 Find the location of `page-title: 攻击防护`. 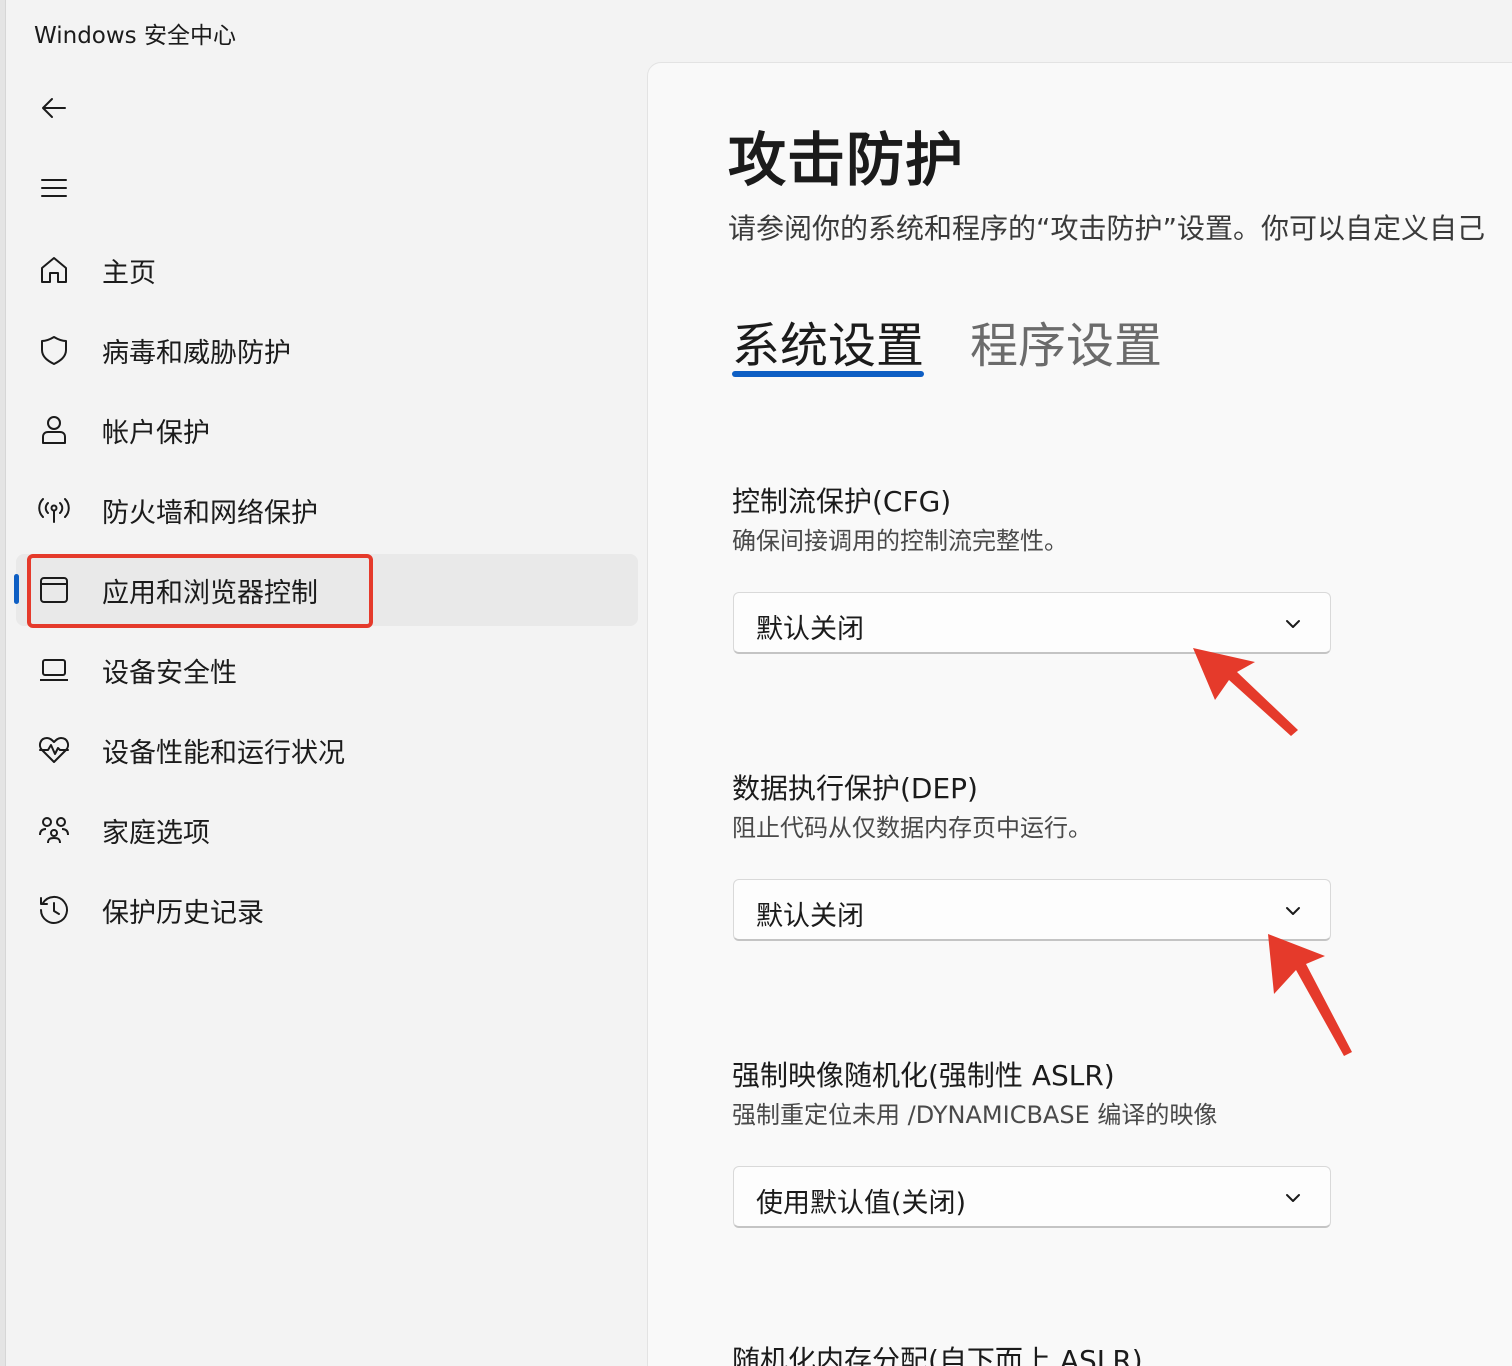

page-title: 攻击防护 is located at coordinates (846, 160).